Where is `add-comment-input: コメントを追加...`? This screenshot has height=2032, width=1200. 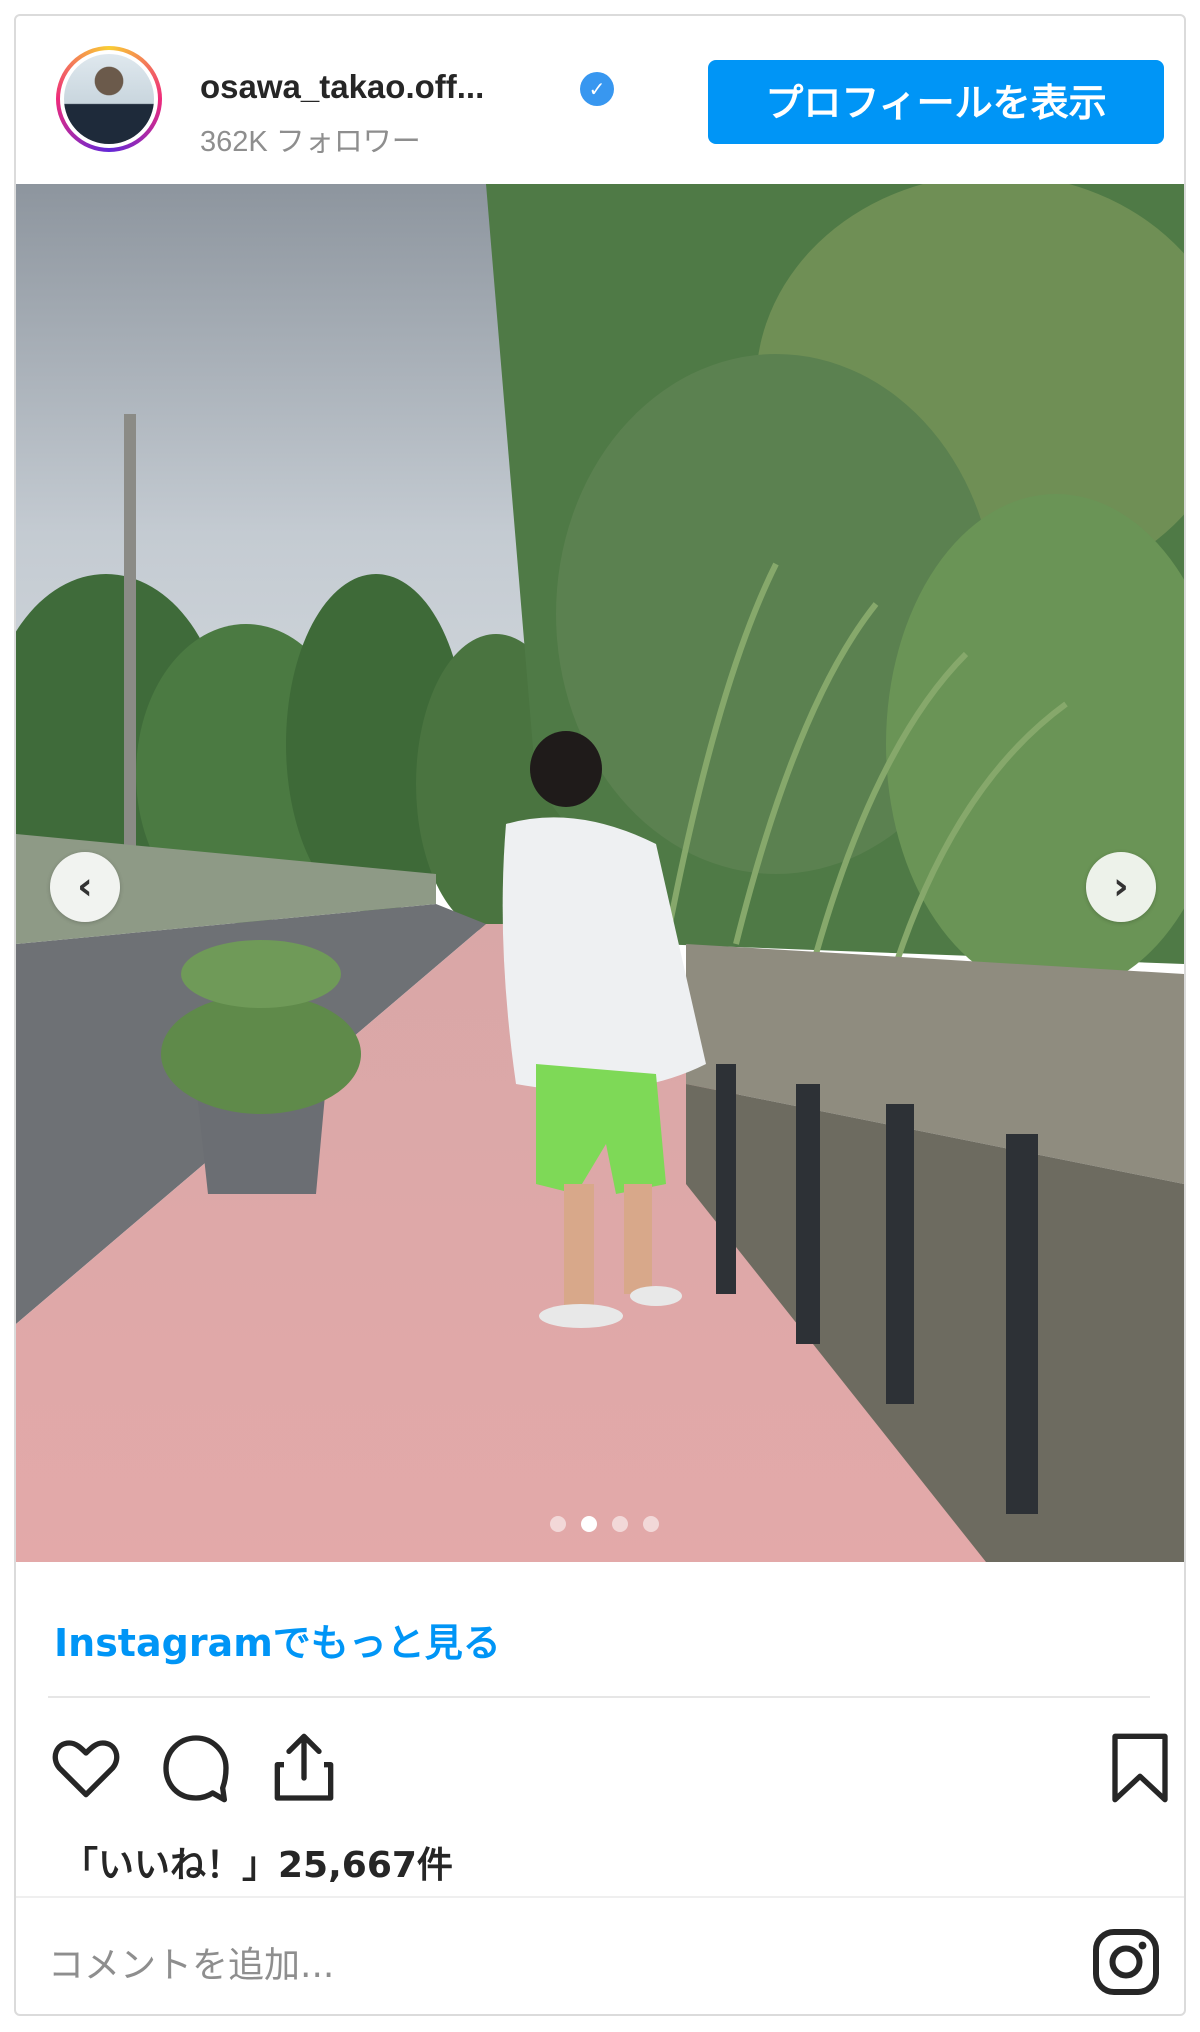 add-comment-input: コメントを追加... is located at coordinates (191, 1962).